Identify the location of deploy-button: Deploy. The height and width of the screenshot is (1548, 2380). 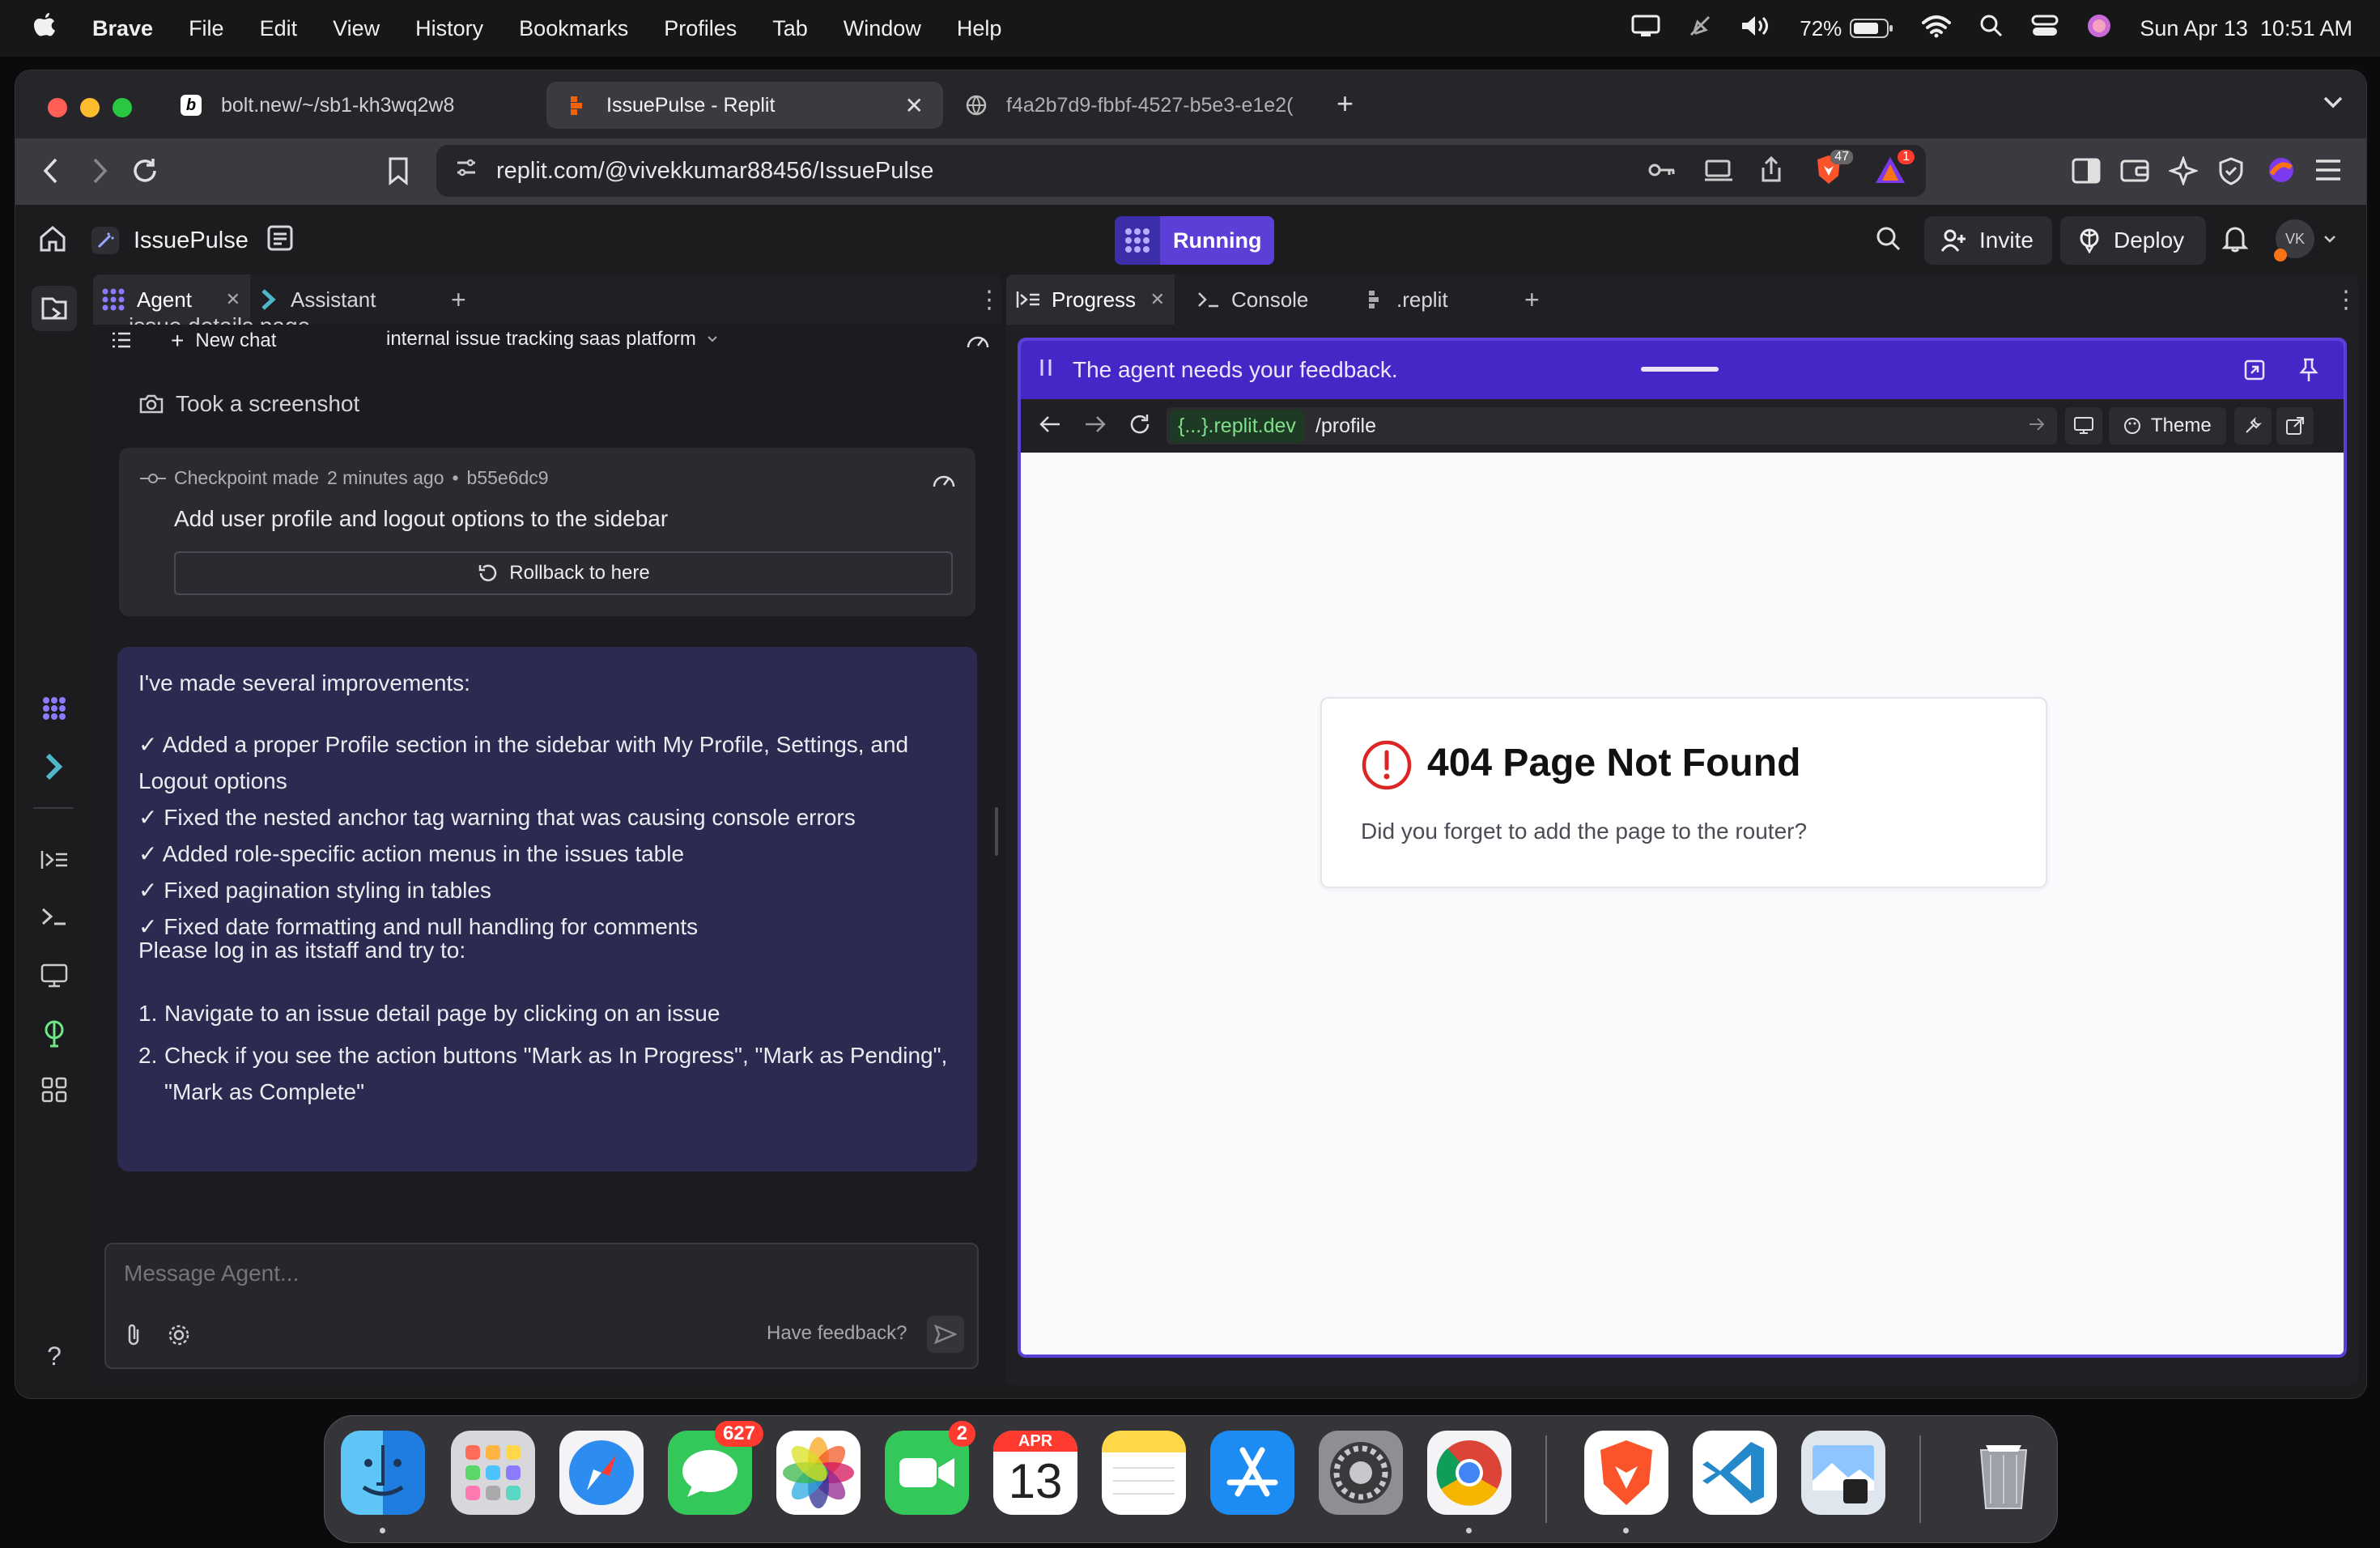
(2133, 240).